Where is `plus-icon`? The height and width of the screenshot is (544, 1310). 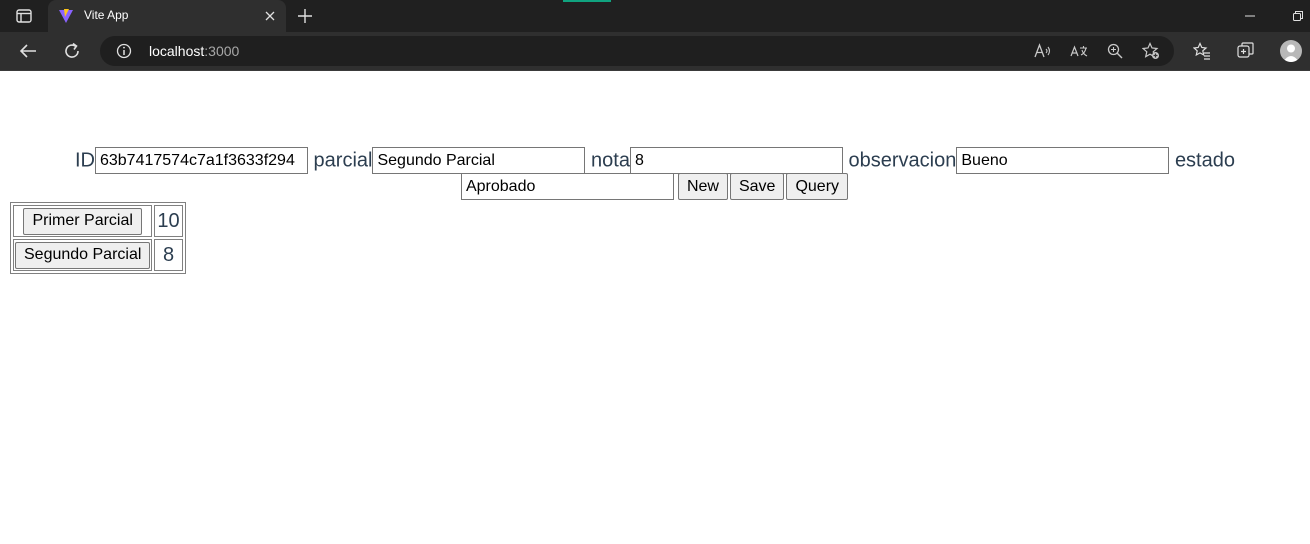 plus-icon is located at coordinates (305, 16).